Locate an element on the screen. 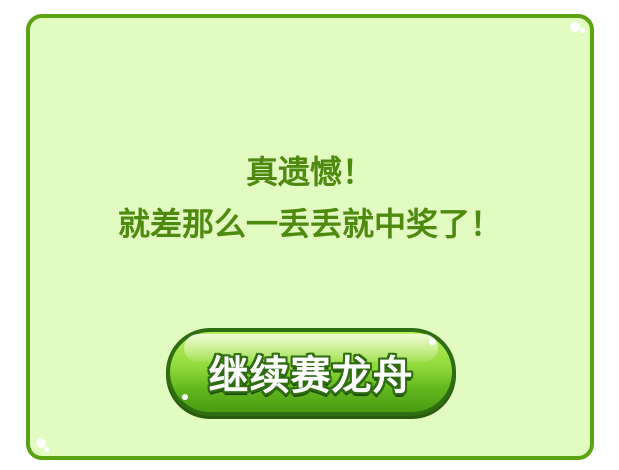 The image size is (619, 470). message-line-1: 真遗憾！ is located at coordinates (309, 172).